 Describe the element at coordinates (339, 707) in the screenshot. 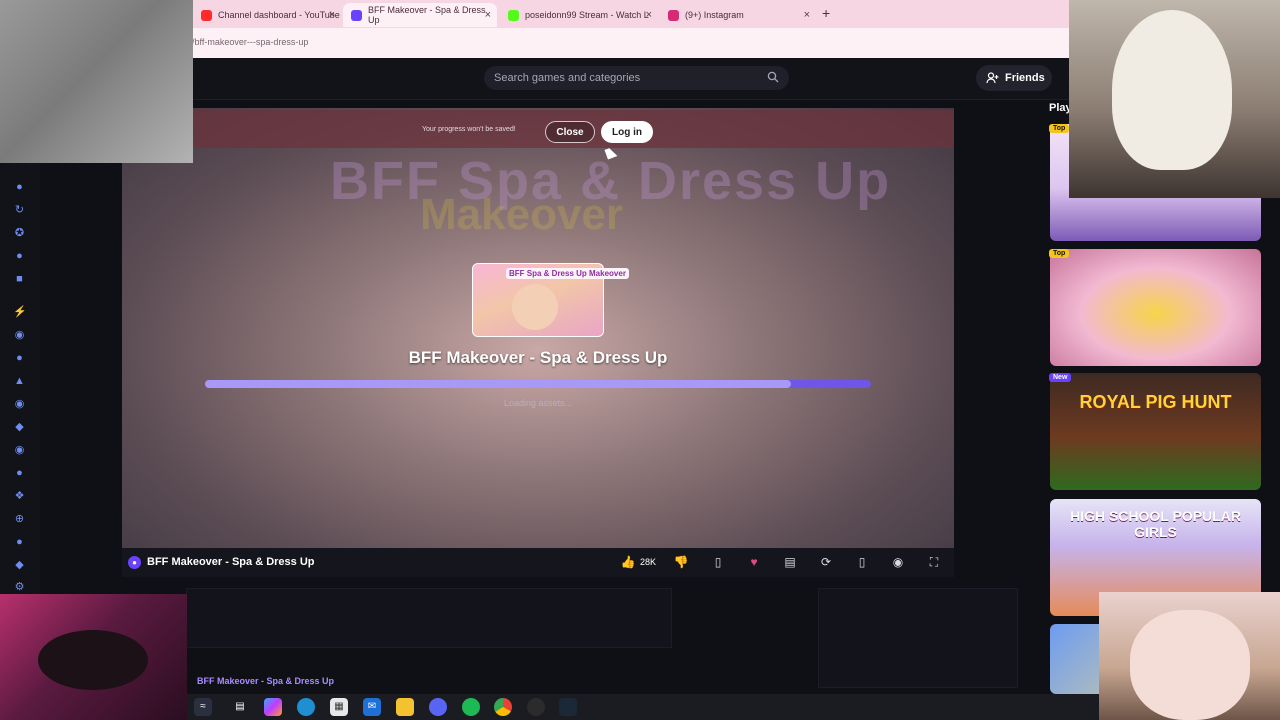

I see `store-icon: ▦` at that location.